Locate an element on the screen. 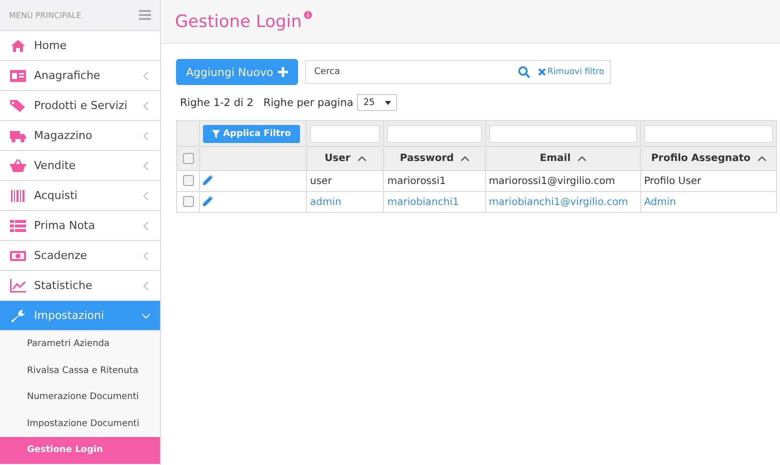 This screenshot has width=780, height=465. plus-icon is located at coordinates (283, 72).